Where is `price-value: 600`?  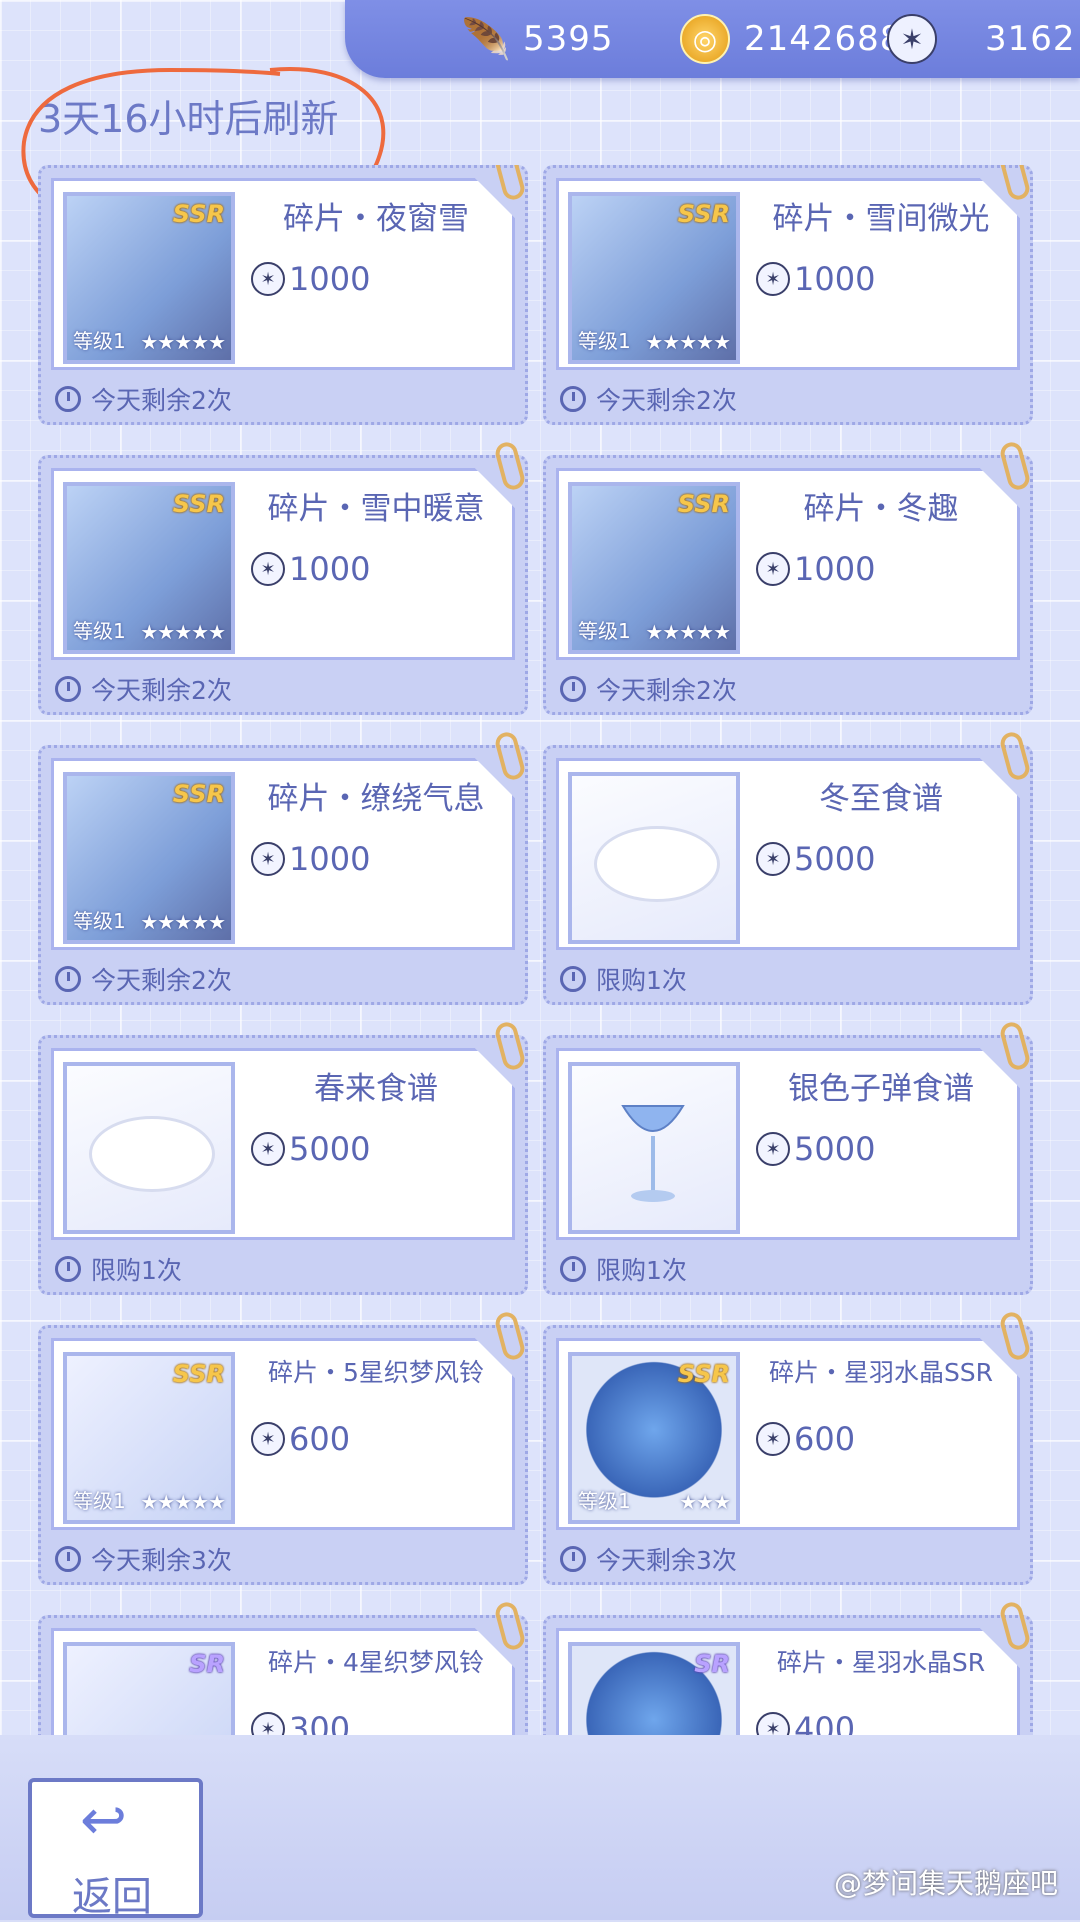 price-value: 600 is located at coordinates (825, 1439).